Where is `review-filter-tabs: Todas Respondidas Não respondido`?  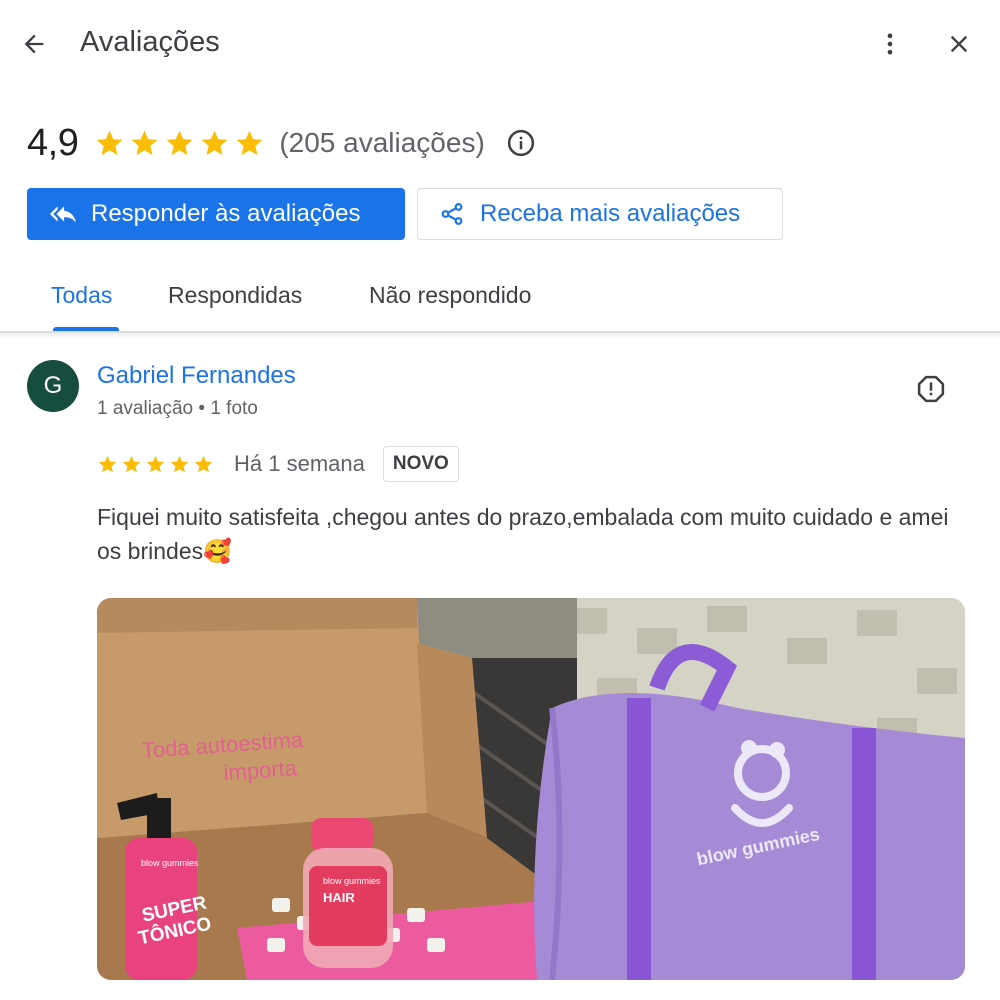 review-filter-tabs: Todas Respondidas Não respondido is located at coordinates (500, 300).